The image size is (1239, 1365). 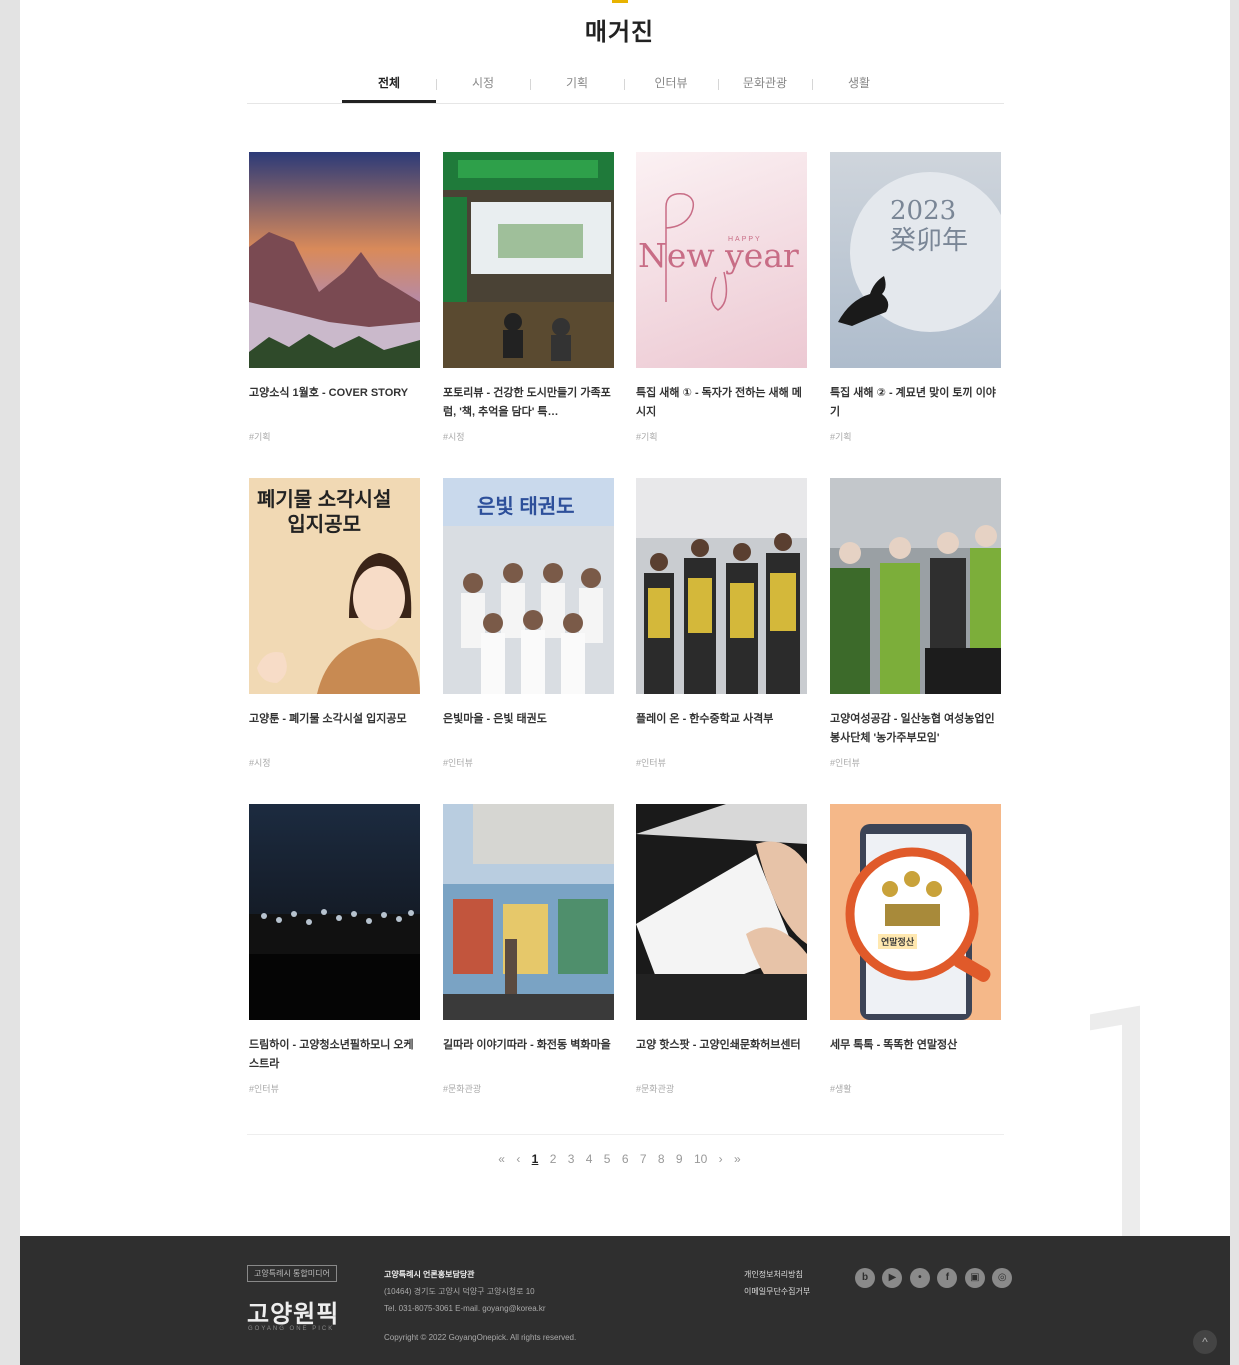 I want to click on card-title: 고양여성공감 - 일산농협 여성농업인봉사단체 '농가주부모임', so click(x=912, y=728).